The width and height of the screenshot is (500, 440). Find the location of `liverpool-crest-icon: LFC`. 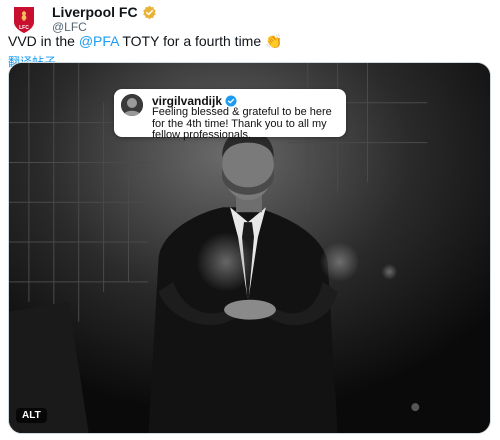

liverpool-crest-icon: LFC is located at coordinates (24, 20).